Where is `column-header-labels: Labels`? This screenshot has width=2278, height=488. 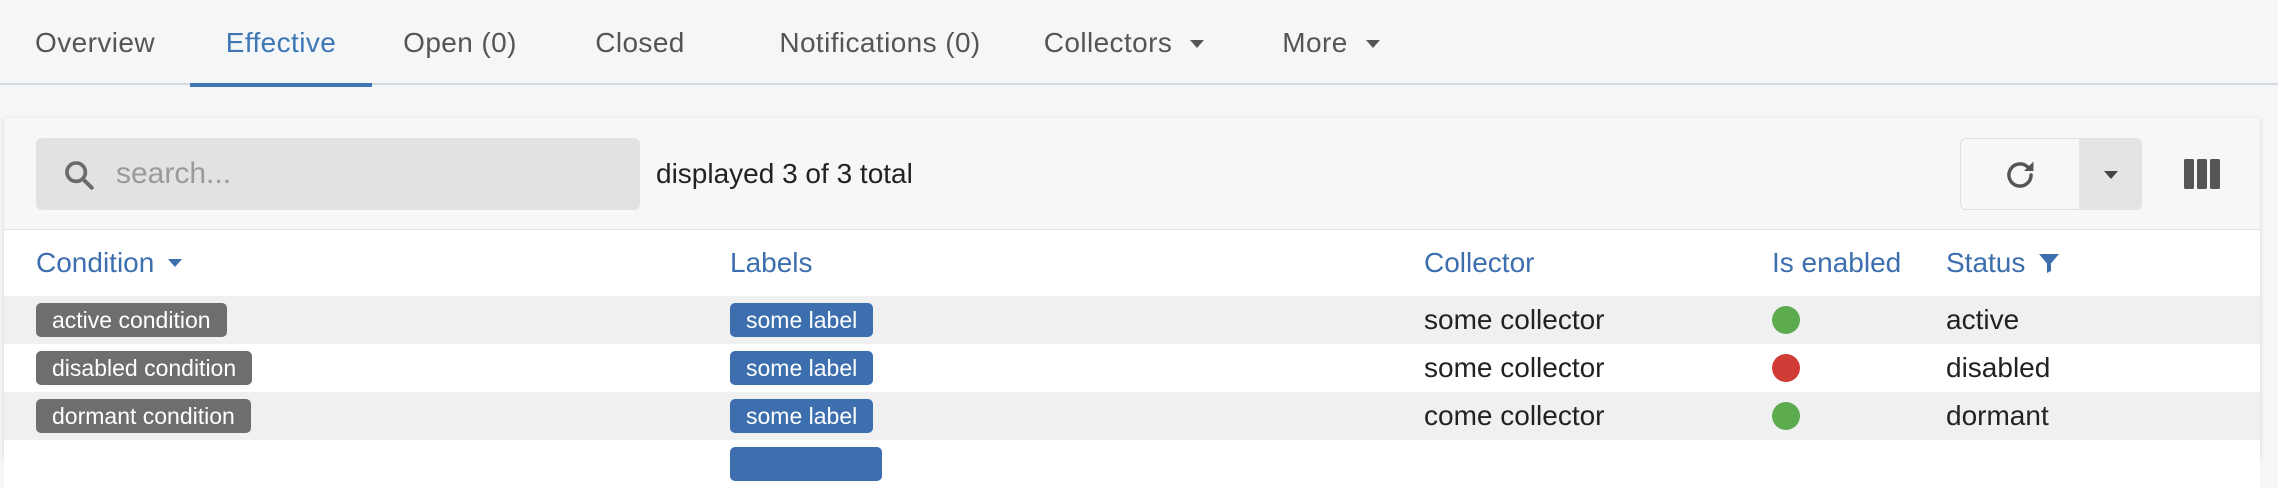 column-header-labels: Labels is located at coordinates (771, 263).